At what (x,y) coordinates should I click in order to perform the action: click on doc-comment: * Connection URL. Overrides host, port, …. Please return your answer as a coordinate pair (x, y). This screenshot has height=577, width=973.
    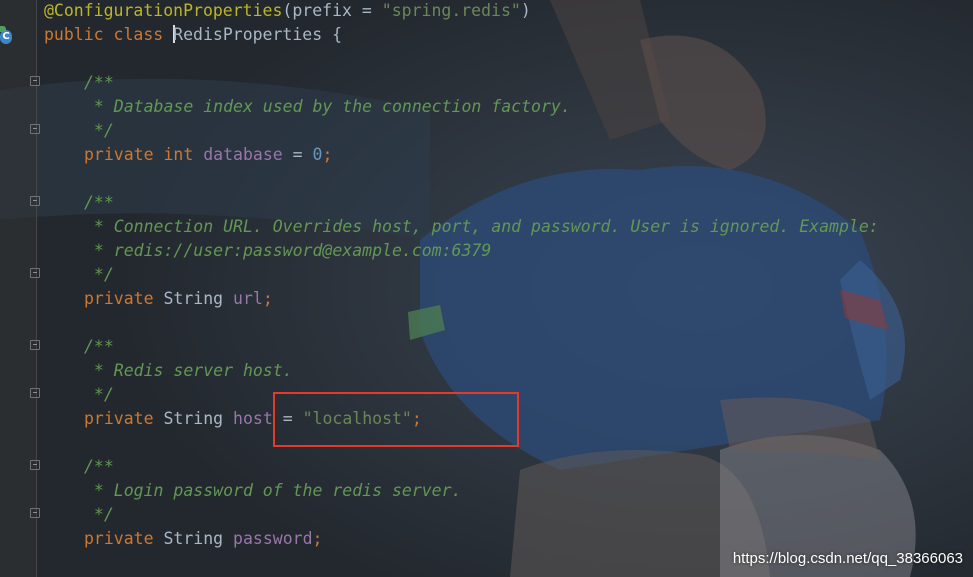
    Looking at the image, I should click on (481, 226).